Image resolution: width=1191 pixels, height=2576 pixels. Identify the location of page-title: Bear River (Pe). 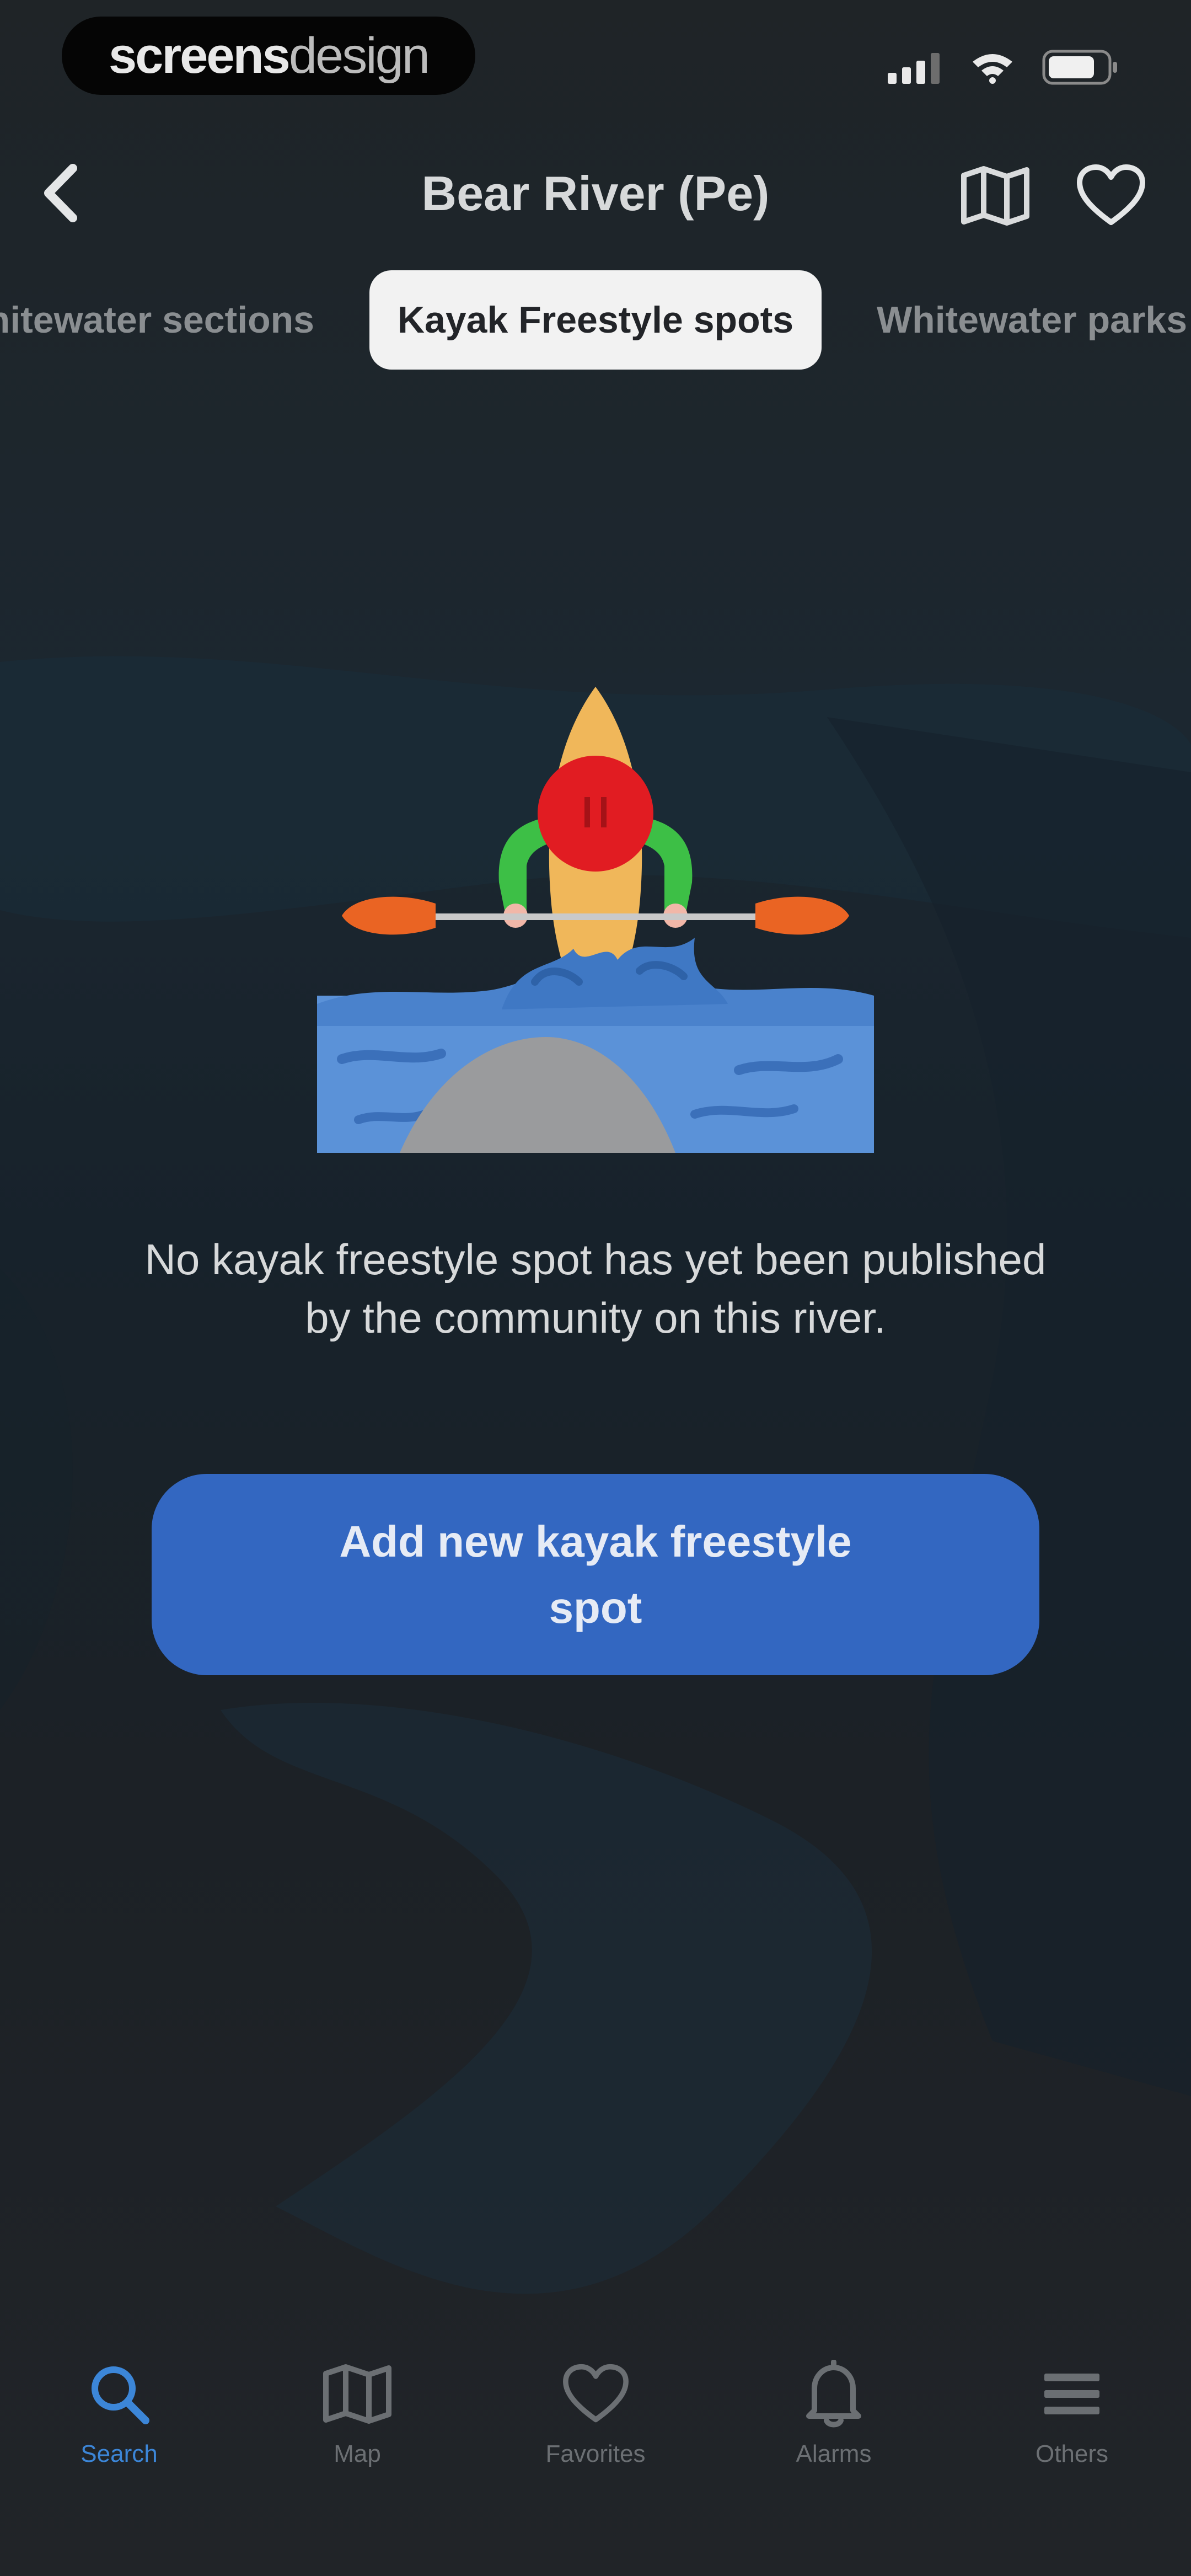
(595, 193).